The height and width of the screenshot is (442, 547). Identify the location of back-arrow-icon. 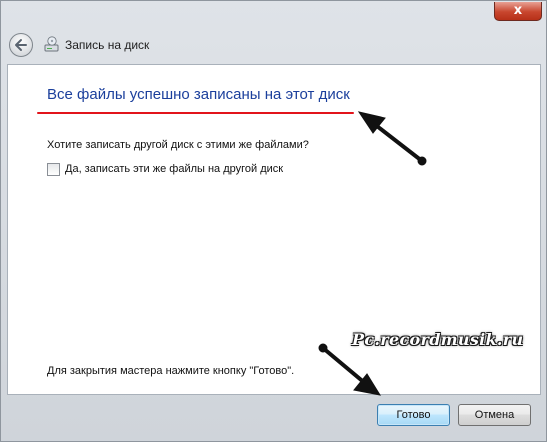
(21, 45).